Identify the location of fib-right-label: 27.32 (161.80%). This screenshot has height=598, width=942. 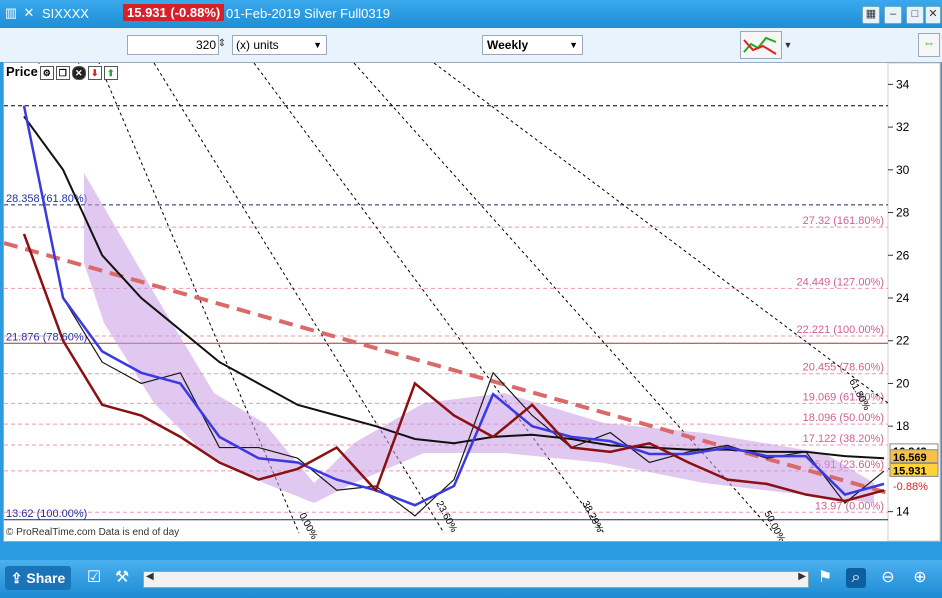
(843, 221).